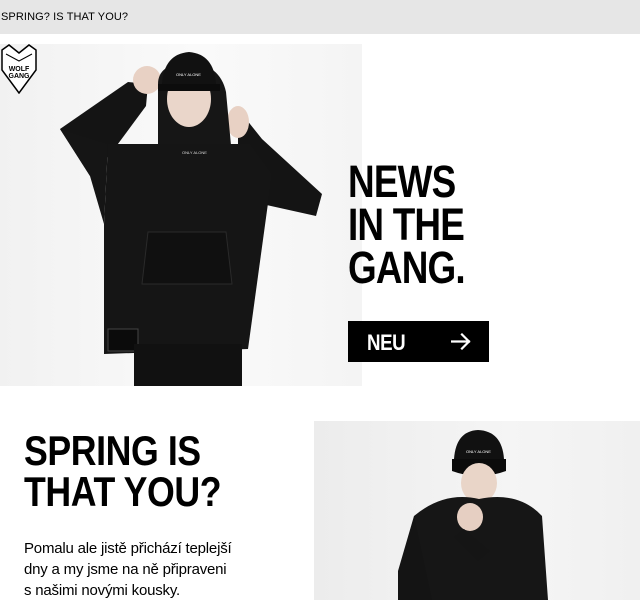 Image resolution: width=640 pixels, height=601 pixels. What do you see at coordinates (402, 181) in the screenshot?
I see `hero-headline-line1: NEWS` at bounding box center [402, 181].